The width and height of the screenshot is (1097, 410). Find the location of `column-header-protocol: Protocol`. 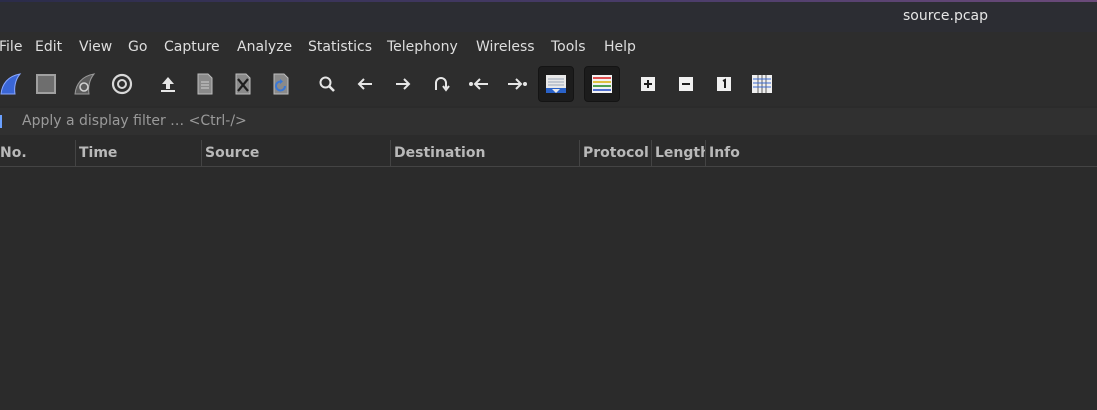

column-header-protocol: Protocol is located at coordinates (615, 153).